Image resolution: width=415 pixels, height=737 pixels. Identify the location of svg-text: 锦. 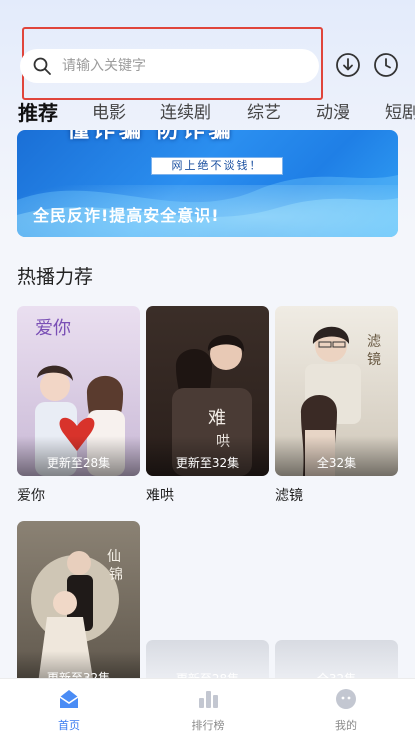
(116, 574).